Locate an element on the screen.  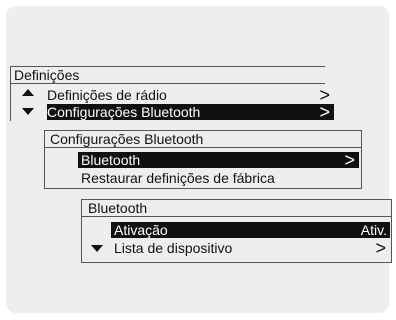
menu-item-label: Definições de rádio is located at coordinates (107, 95).